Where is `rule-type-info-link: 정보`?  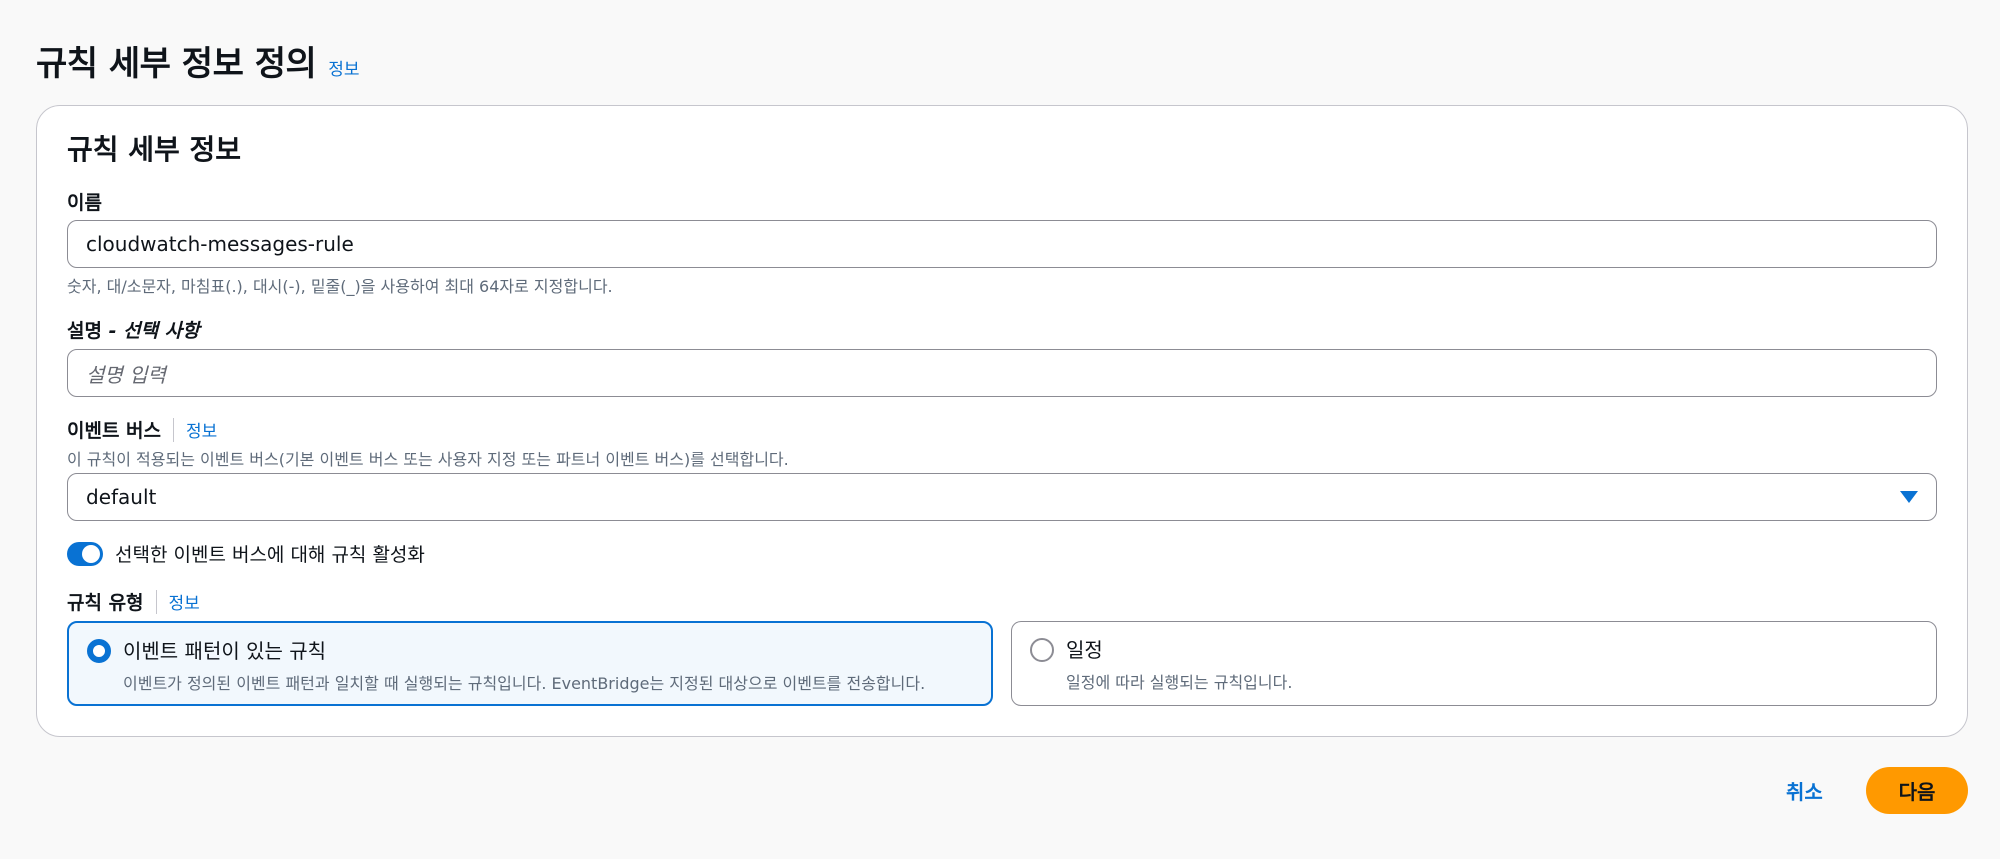
rule-type-info-link: 정보 is located at coordinates (184, 601).